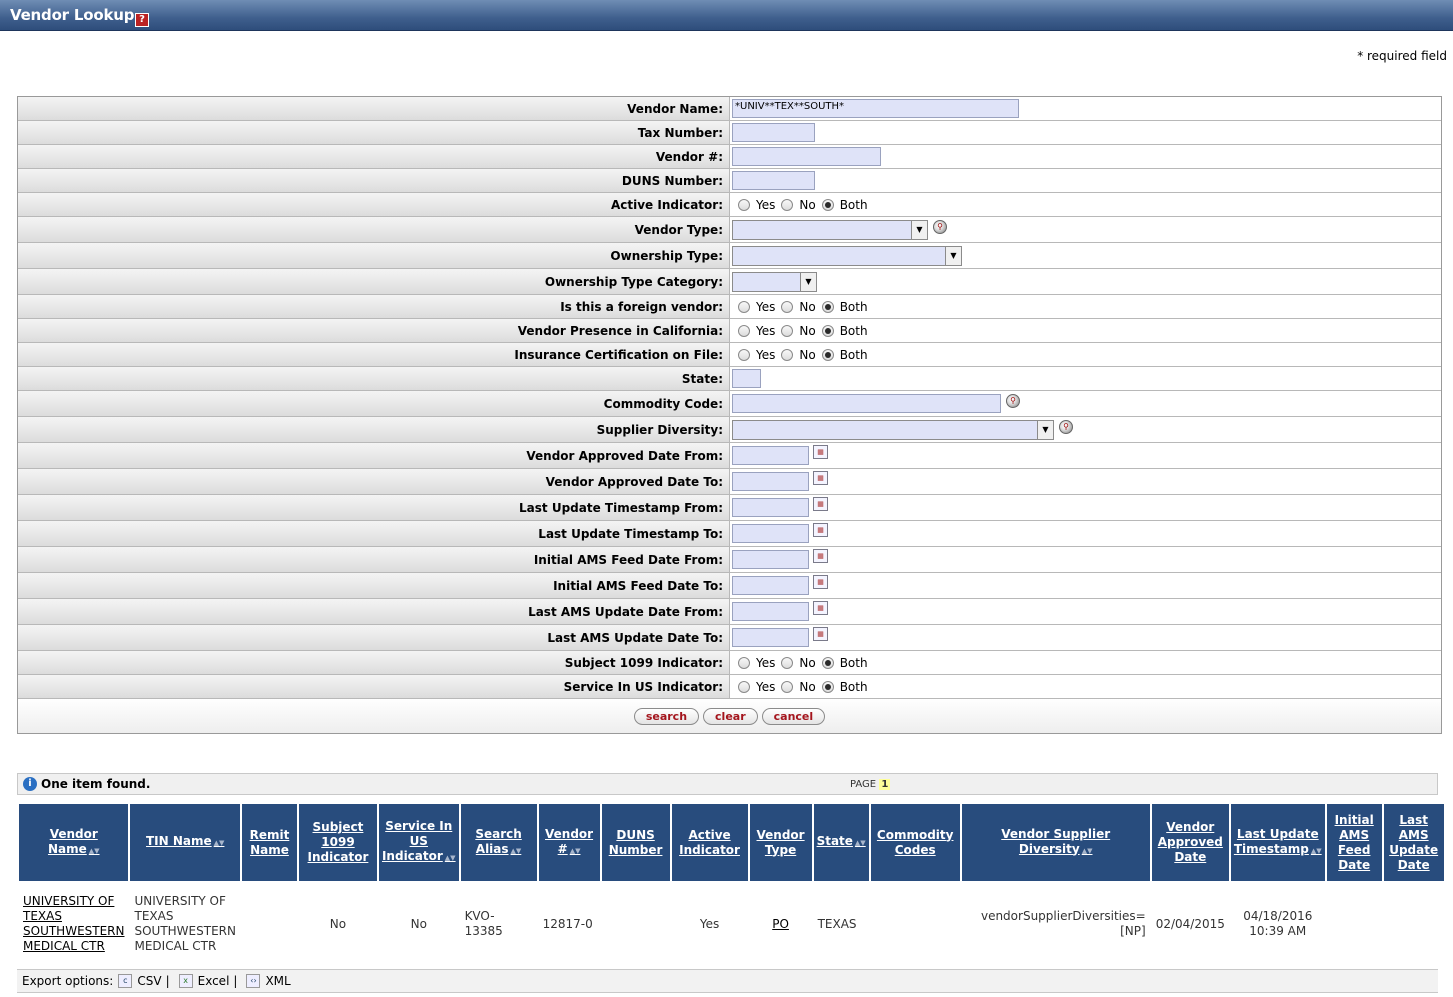 The height and width of the screenshot is (997, 1453). I want to click on col-commodity-codes-label: Commodity Codes, so click(915, 842).